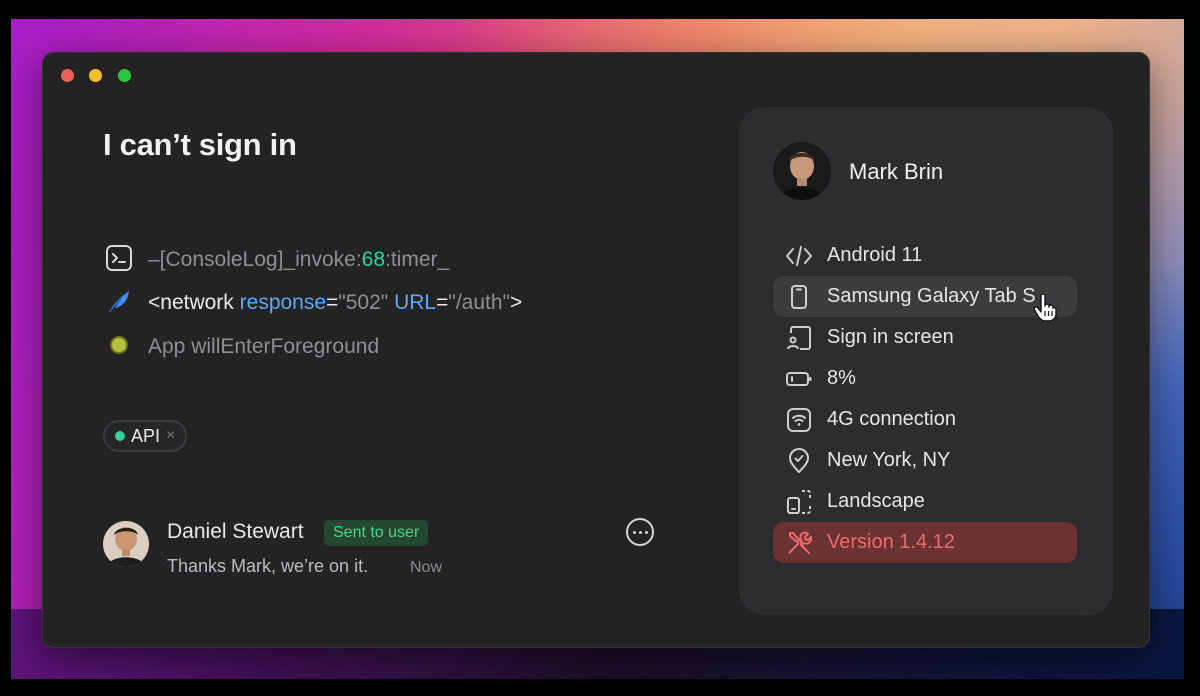 The image size is (1200, 696). Describe the element at coordinates (120, 436) in the screenshot. I see `tag-status-dot` at that location.